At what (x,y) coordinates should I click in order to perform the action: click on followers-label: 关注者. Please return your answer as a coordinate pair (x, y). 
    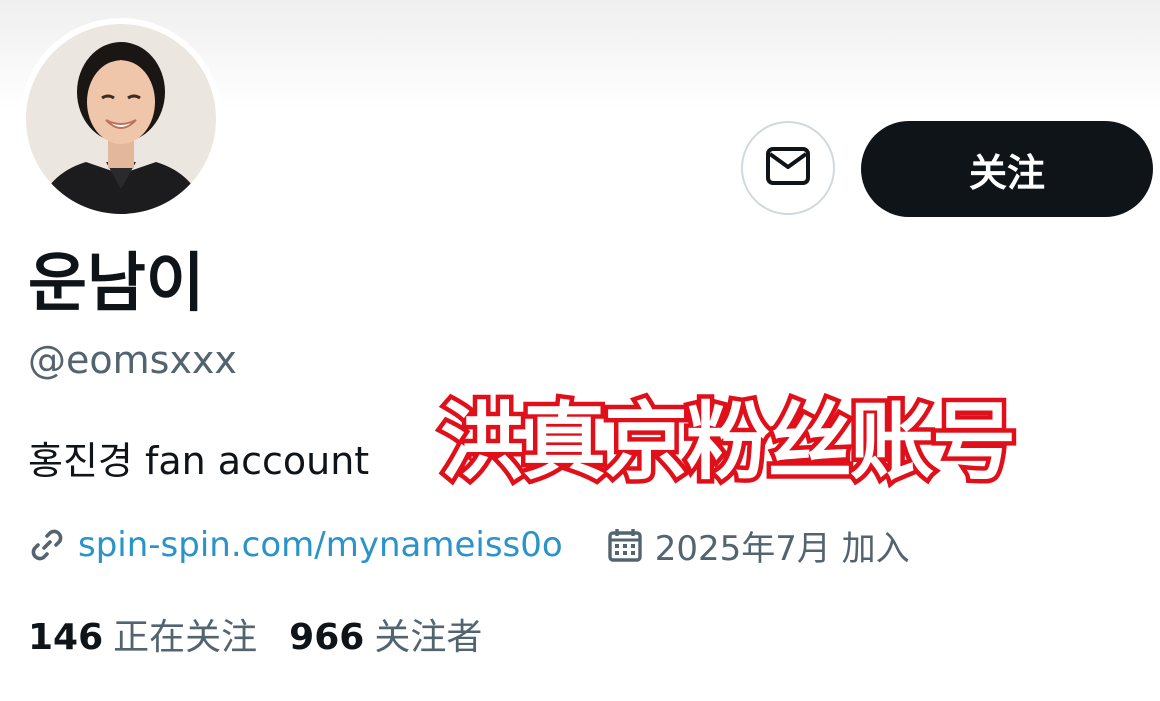
    Looking at the image, I should click on (428, 637).